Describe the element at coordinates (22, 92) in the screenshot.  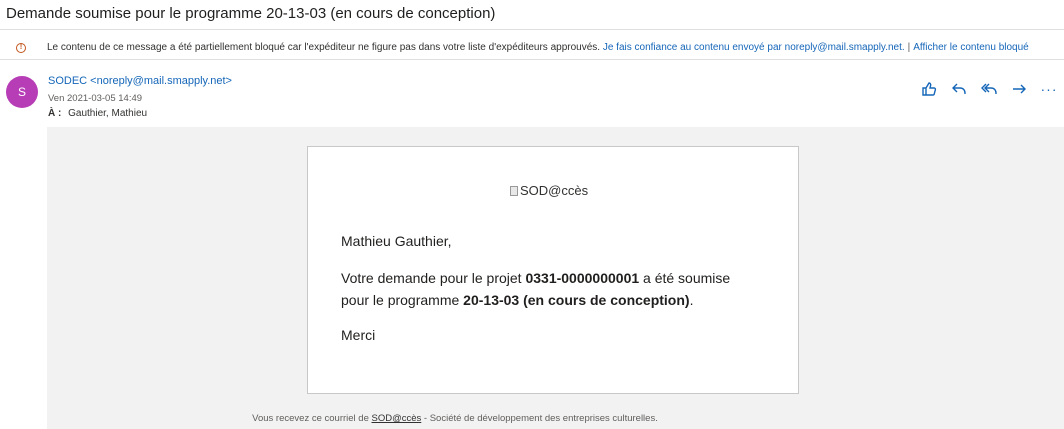
I see `sender-avatar: S` at that location.